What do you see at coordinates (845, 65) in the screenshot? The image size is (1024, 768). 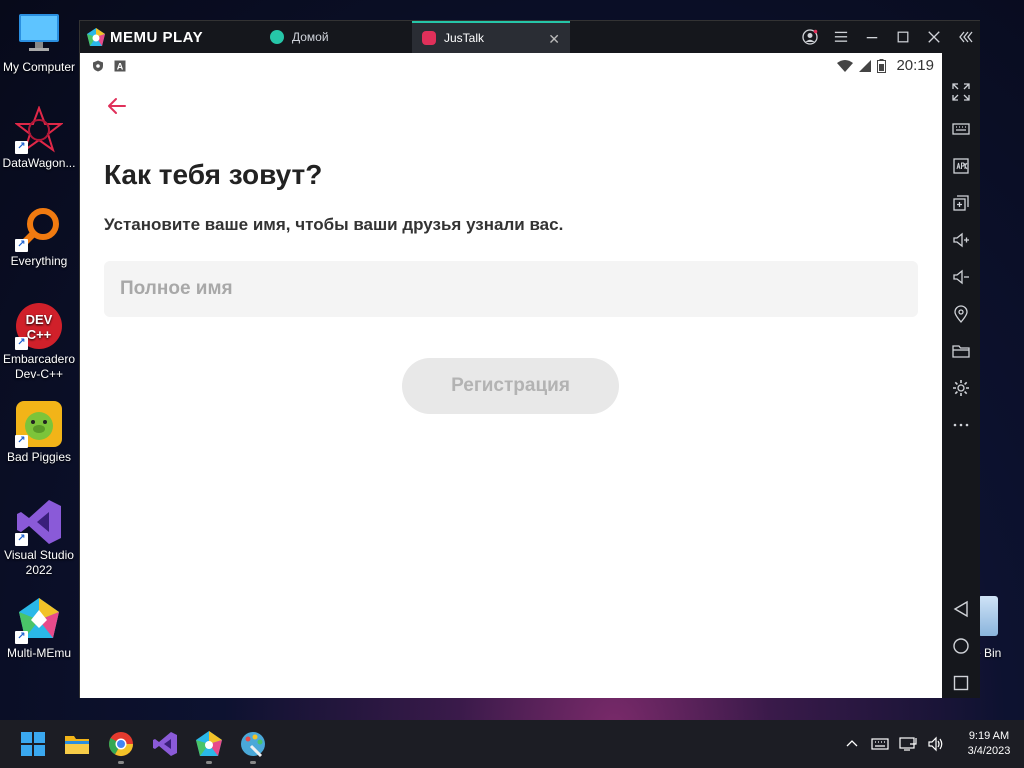 I see `wifi-icon` at bounding box center [845, 65].